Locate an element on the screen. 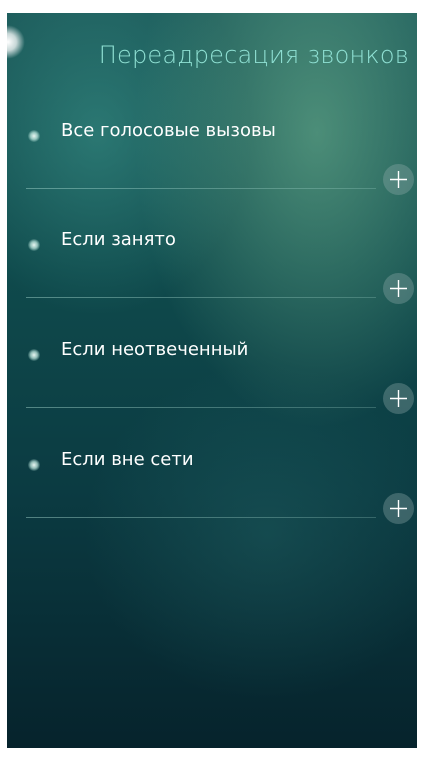  forwarding-option-label: Если занято is located at coordinates (118, 239).